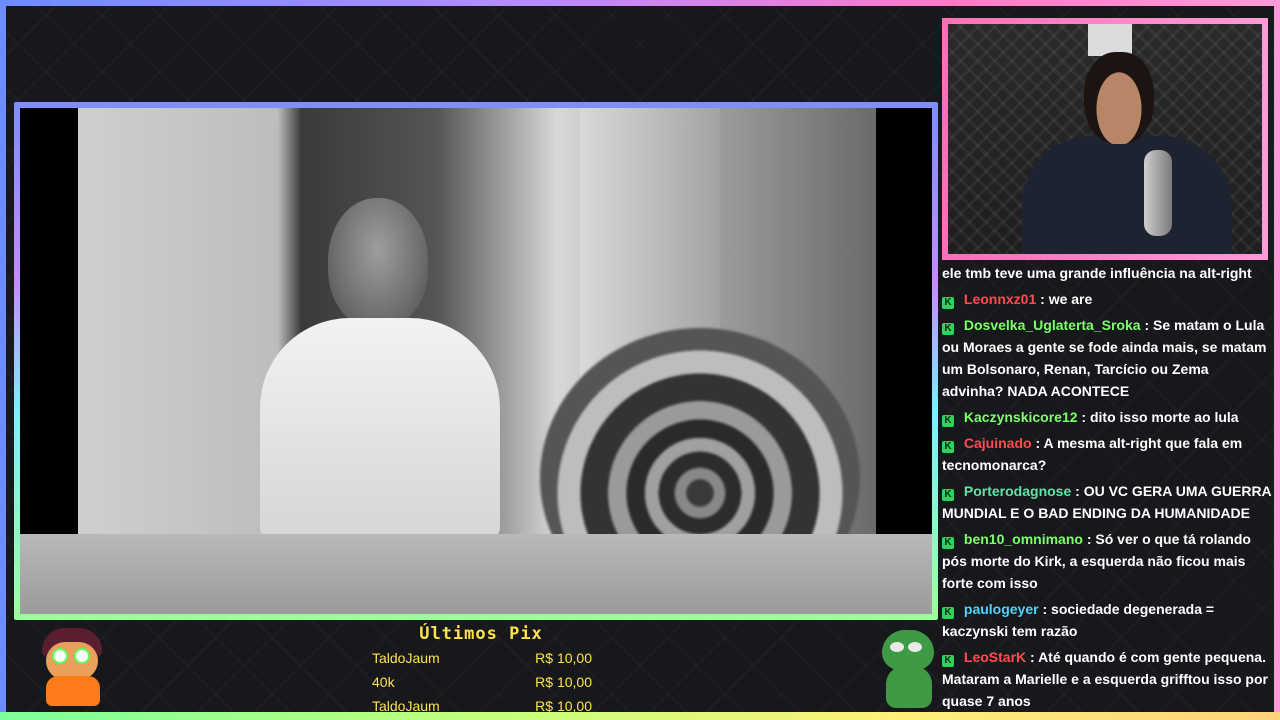  What do you see at coordinates (1119, 98) in the screenshot?
I see `webcam-person-head` at bounding box center [1119, 98].